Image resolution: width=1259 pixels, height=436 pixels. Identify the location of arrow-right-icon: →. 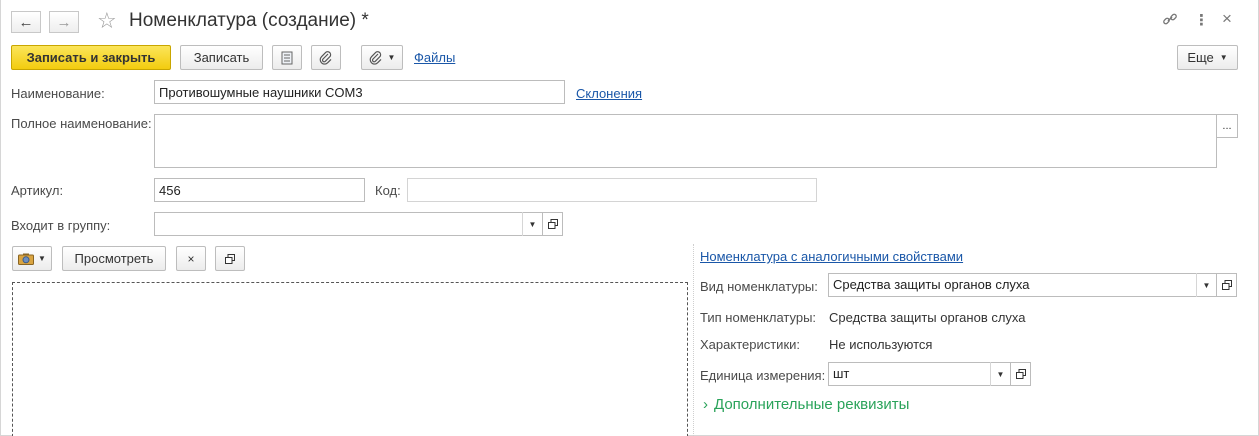
(64, 22).